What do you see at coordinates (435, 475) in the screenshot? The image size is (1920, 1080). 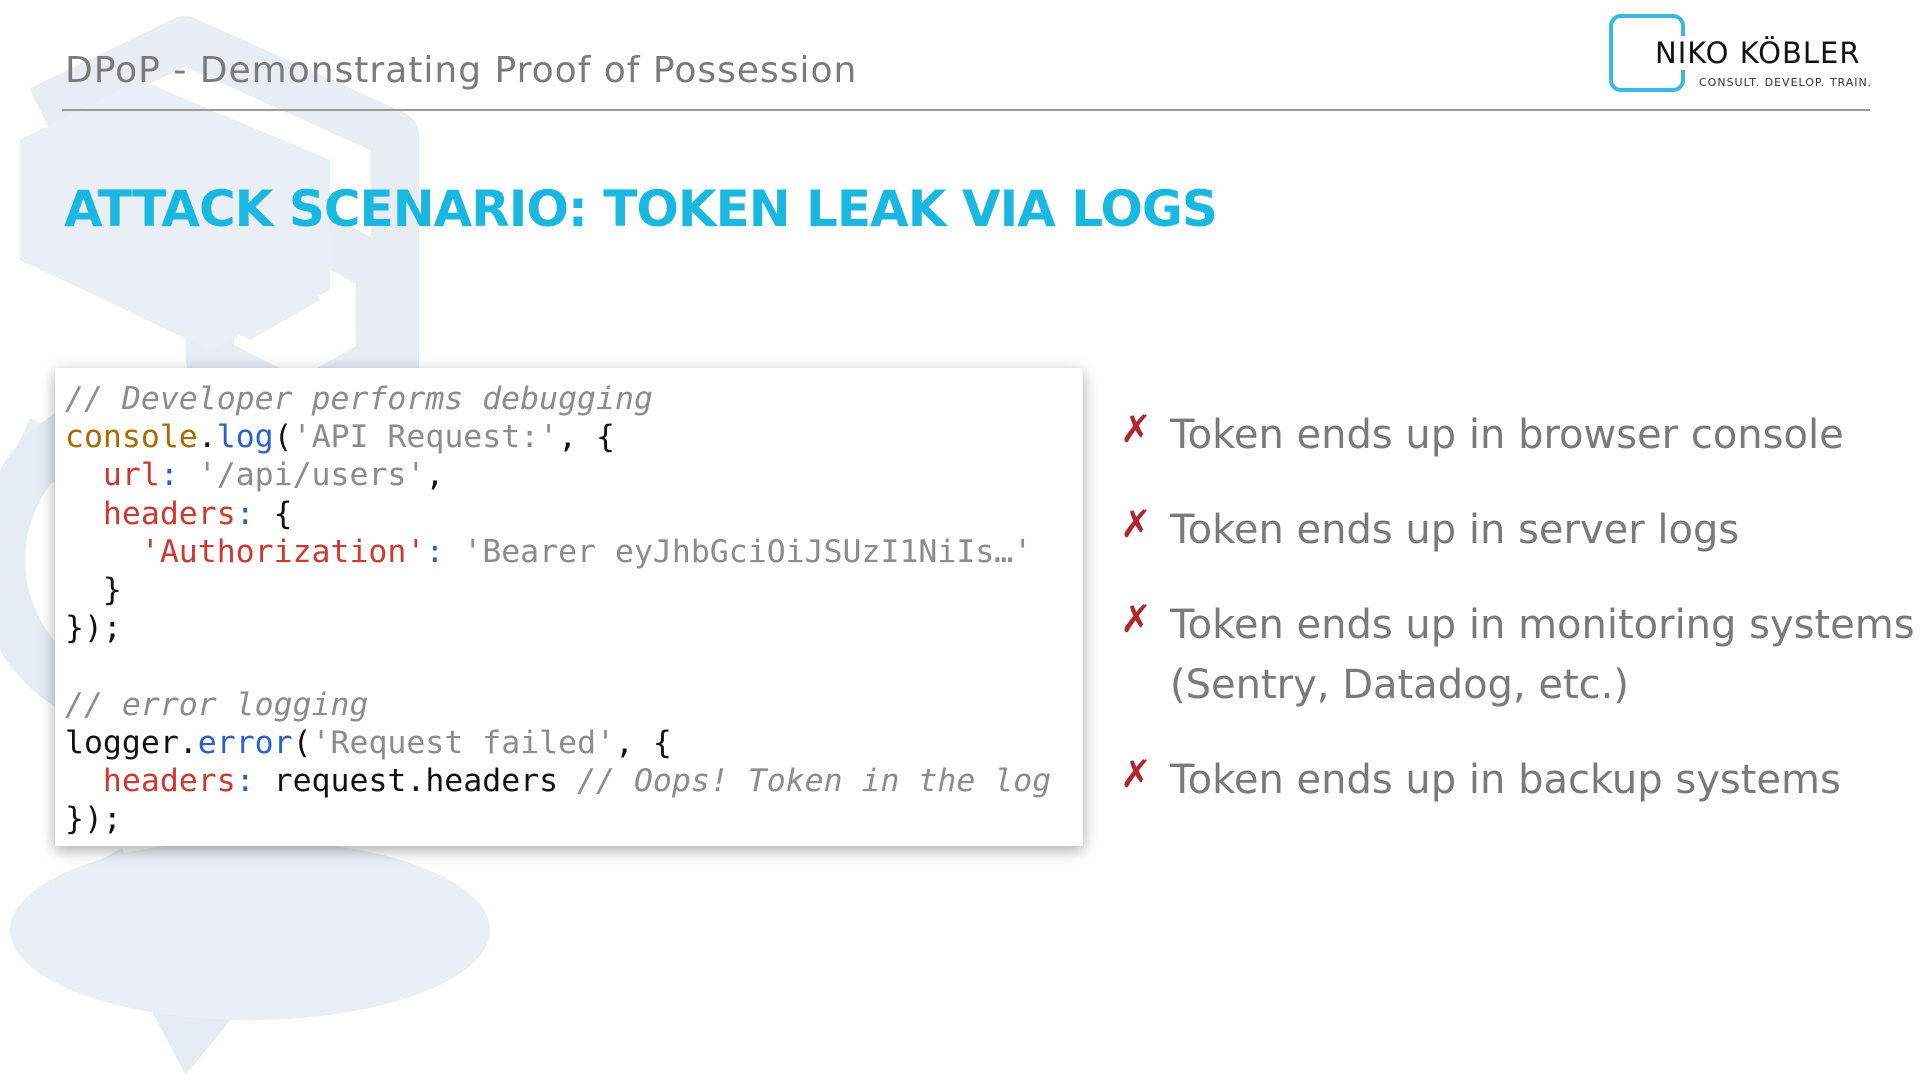 I see `code-punct: ,` at bounding box center [435, 475].